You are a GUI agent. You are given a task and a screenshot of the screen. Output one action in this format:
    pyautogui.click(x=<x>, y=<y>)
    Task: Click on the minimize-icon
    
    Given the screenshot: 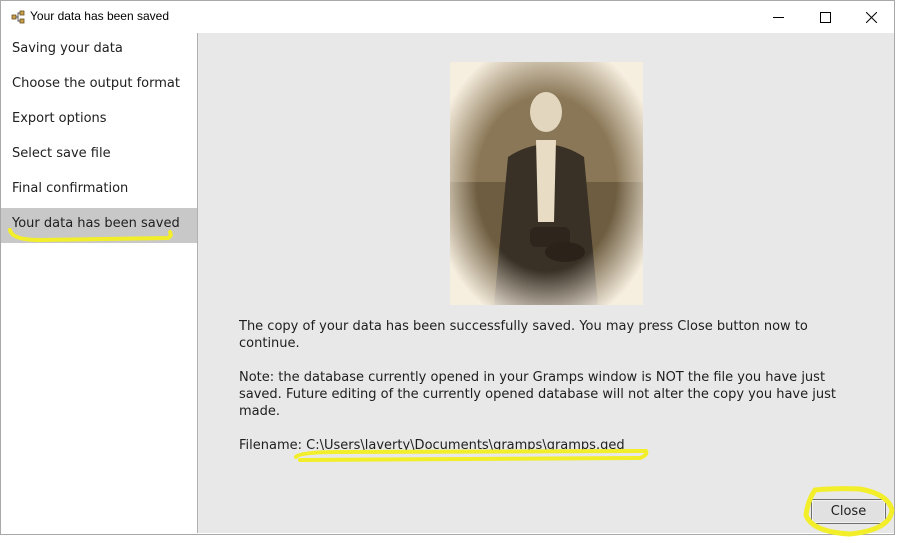 What is the action you would take?
    pyautogui.click(x=778, y=17)
    